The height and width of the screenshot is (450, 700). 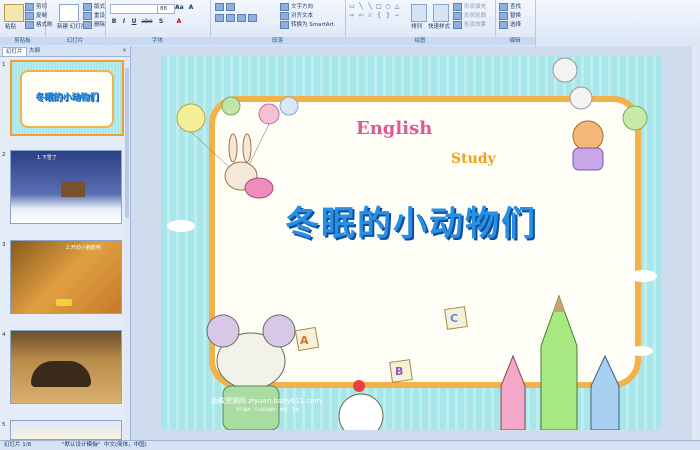 What do you see at coordinates (230, 7) in the screenshot?
I see `numbering-icon` at bounding box center [230, 7].